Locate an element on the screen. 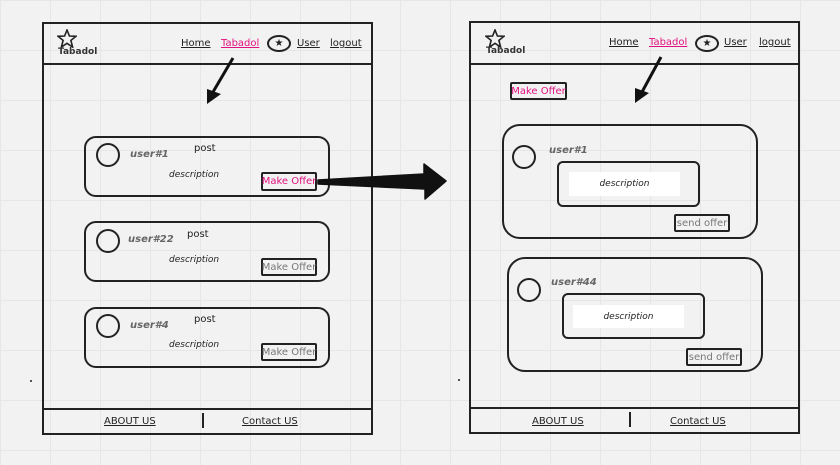 The width and height of the screenshot is (840, 465). right-pointer-arrow-shaft is located at coordinates (651, 74).